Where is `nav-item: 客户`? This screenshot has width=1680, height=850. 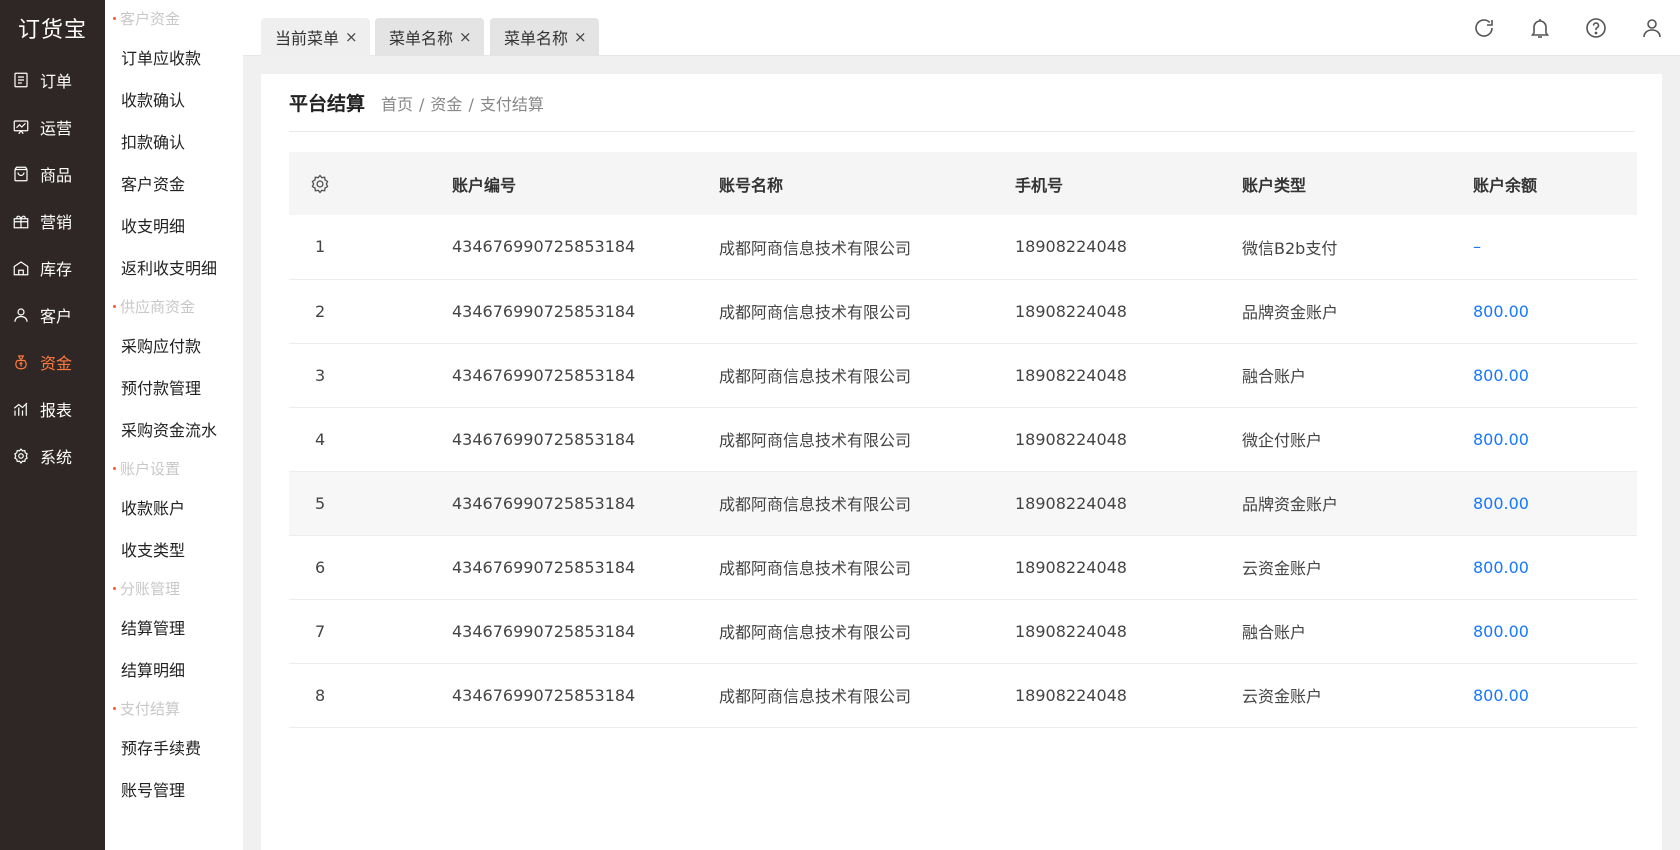 nav-item: 客户 is located at coordinates (52, 314).